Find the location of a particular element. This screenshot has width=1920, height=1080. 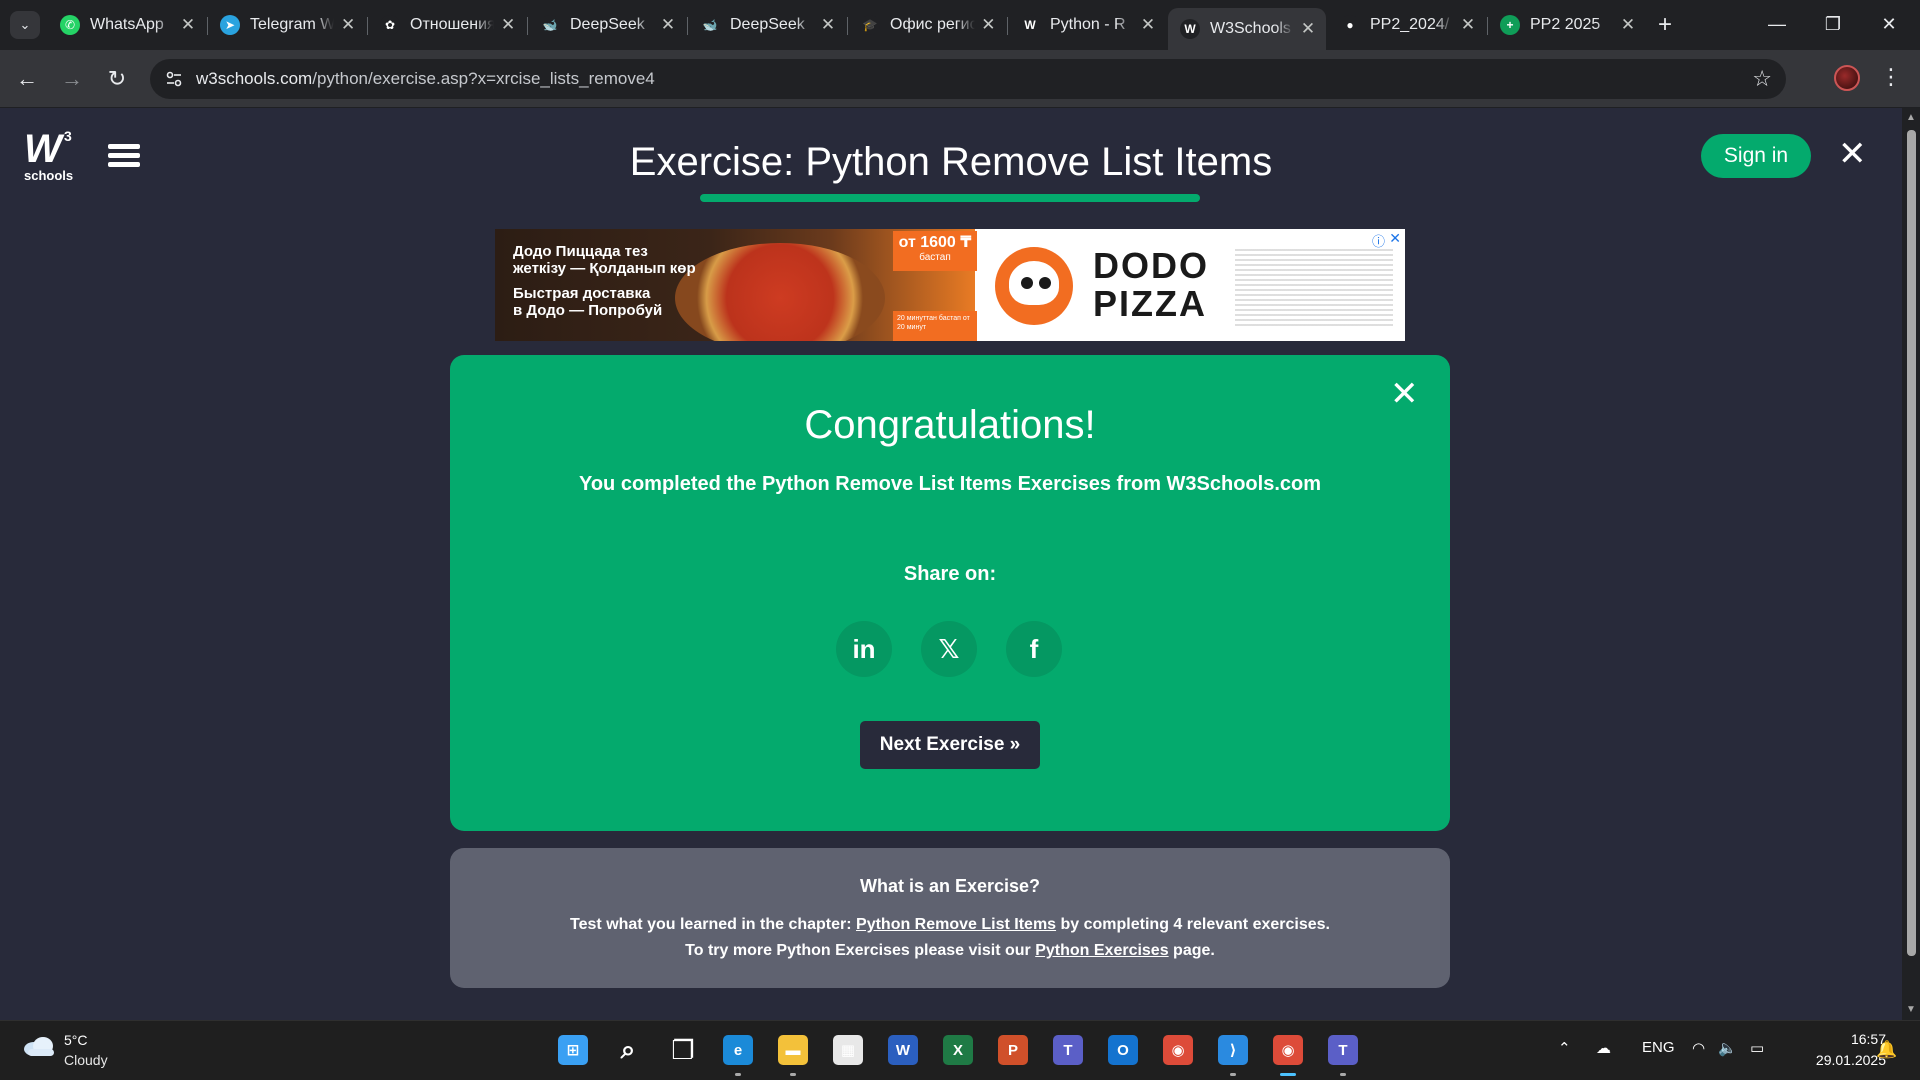

bookmark-star-icon: ☆ is located at coordinates (1762, 79).